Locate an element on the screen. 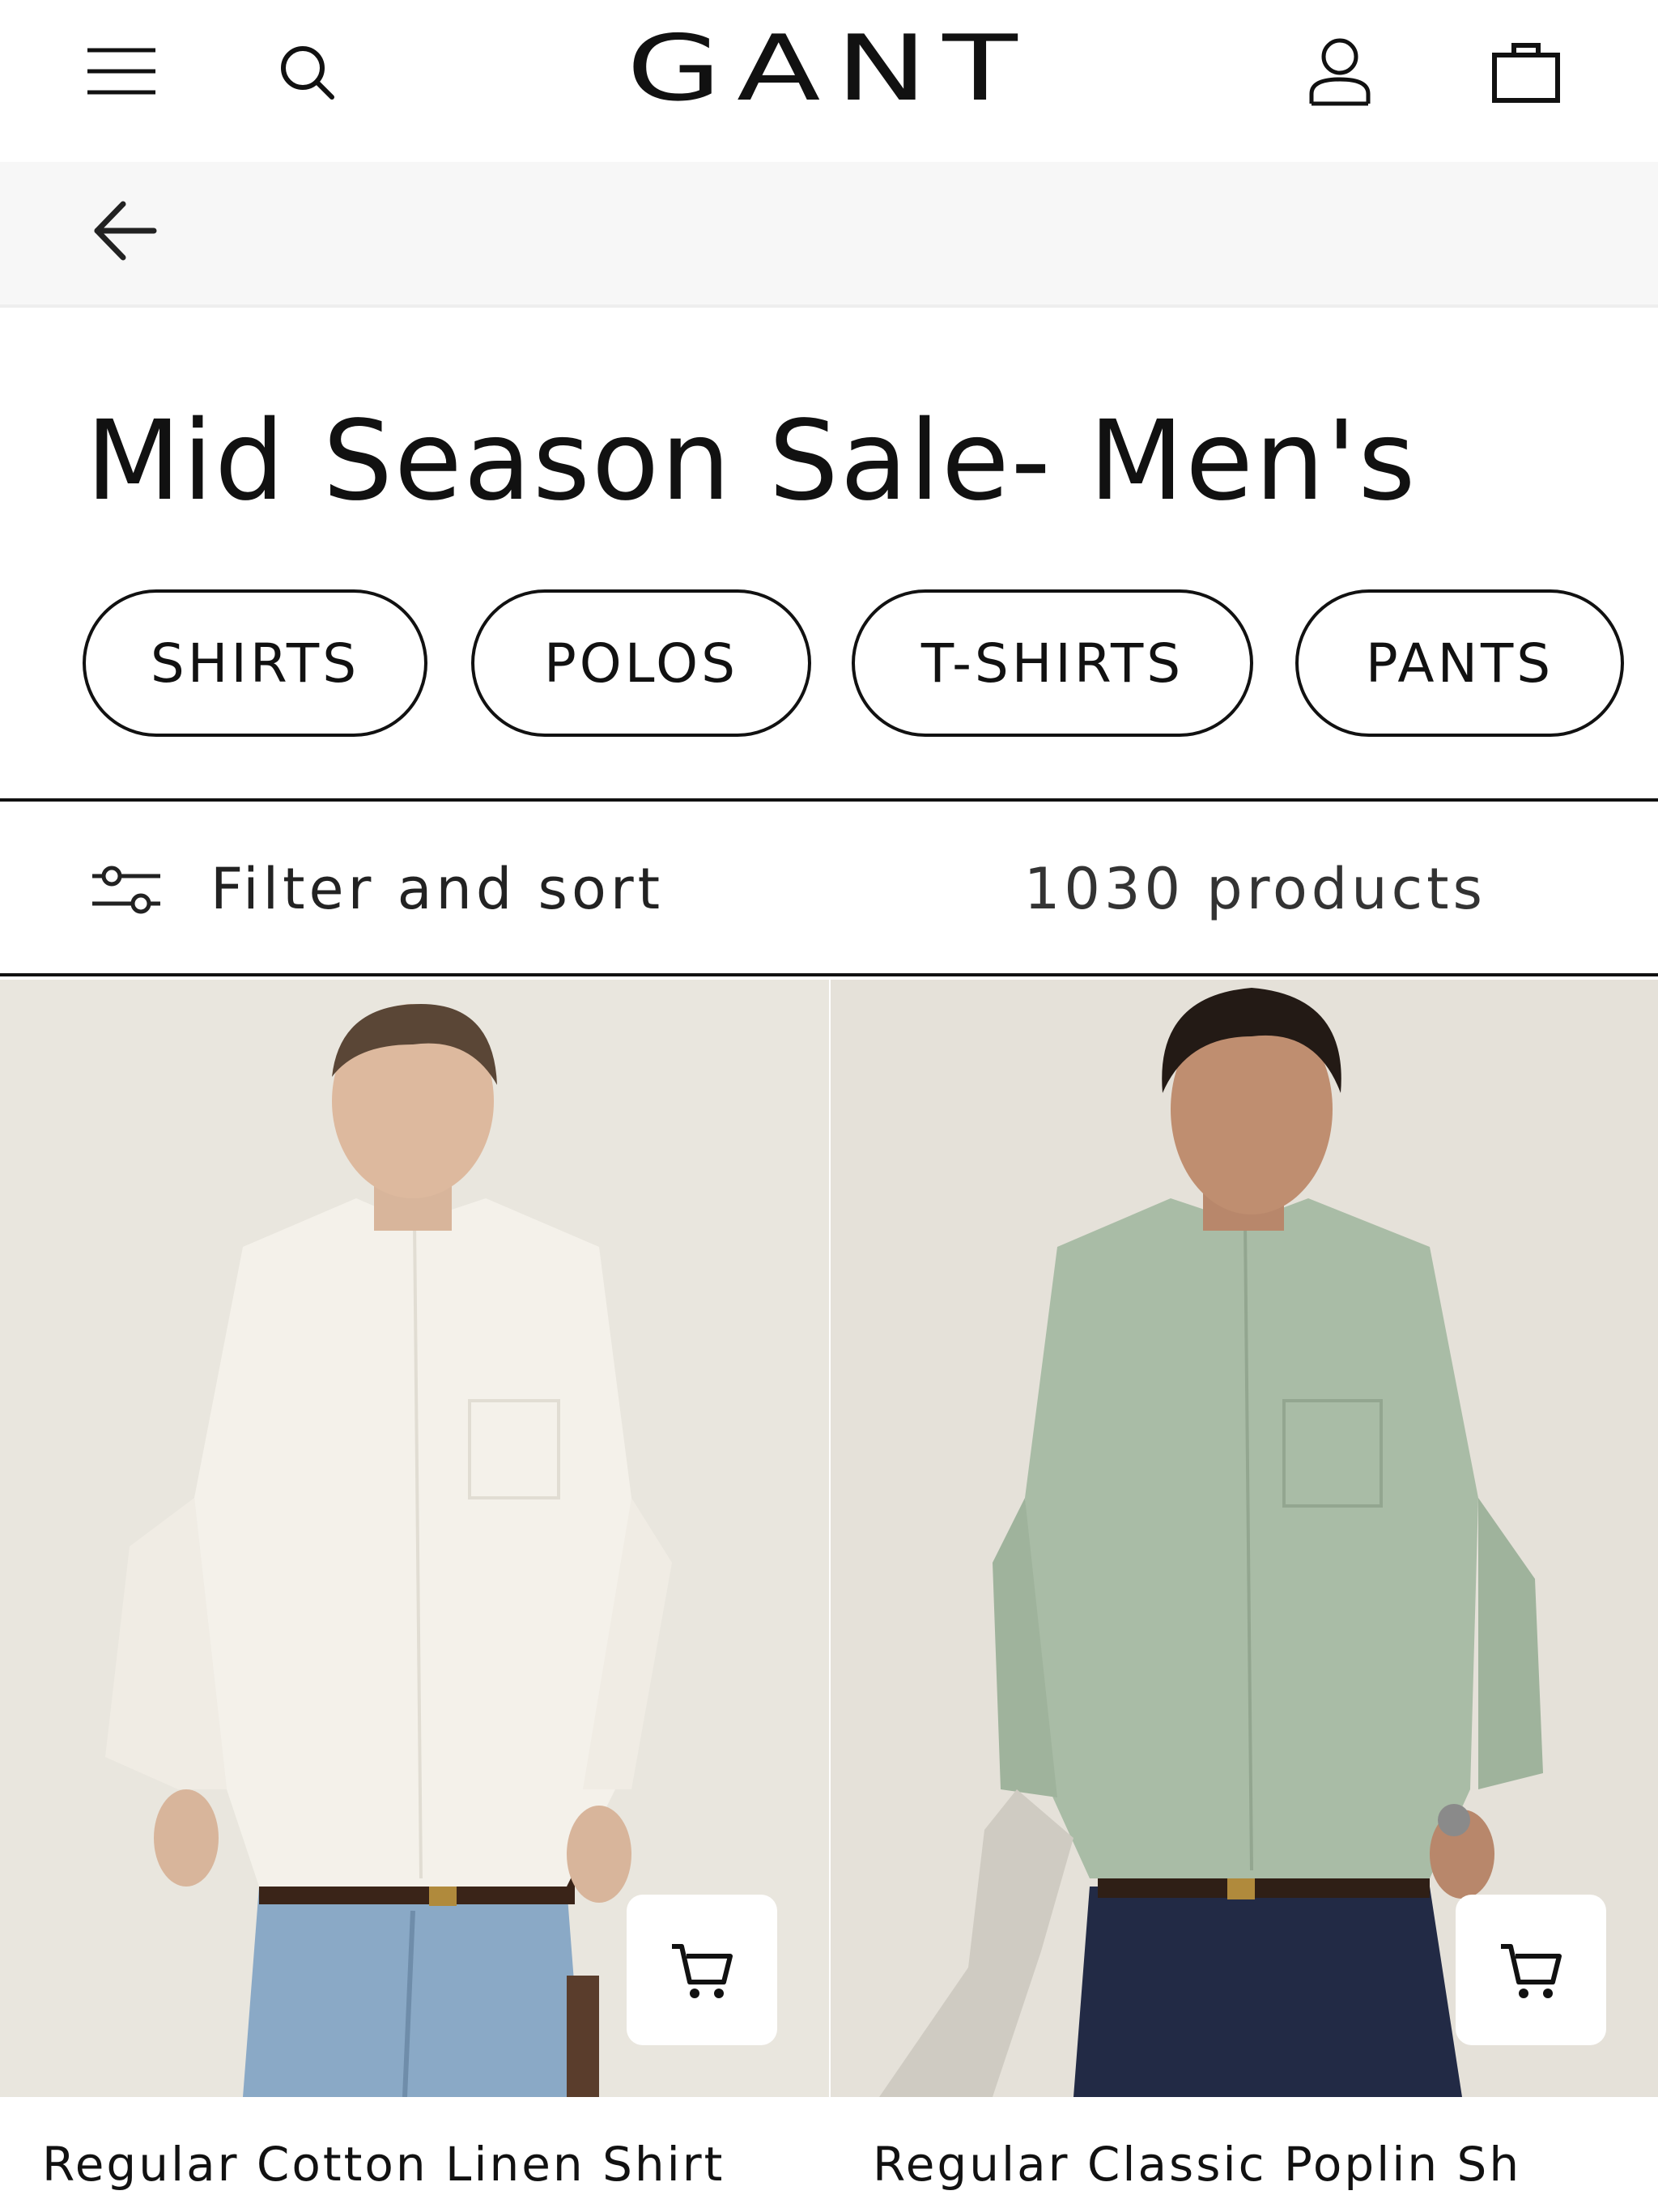 The image size is (1658, 2212). category-chip-polos: POLOS is located at coordinates (641, 663).